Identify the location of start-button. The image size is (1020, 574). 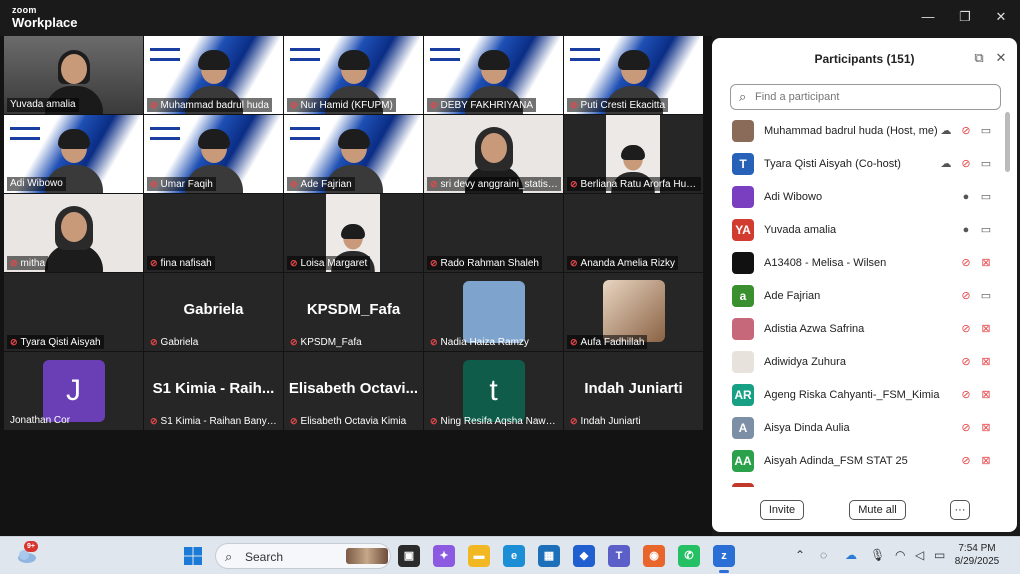
(193, 556).